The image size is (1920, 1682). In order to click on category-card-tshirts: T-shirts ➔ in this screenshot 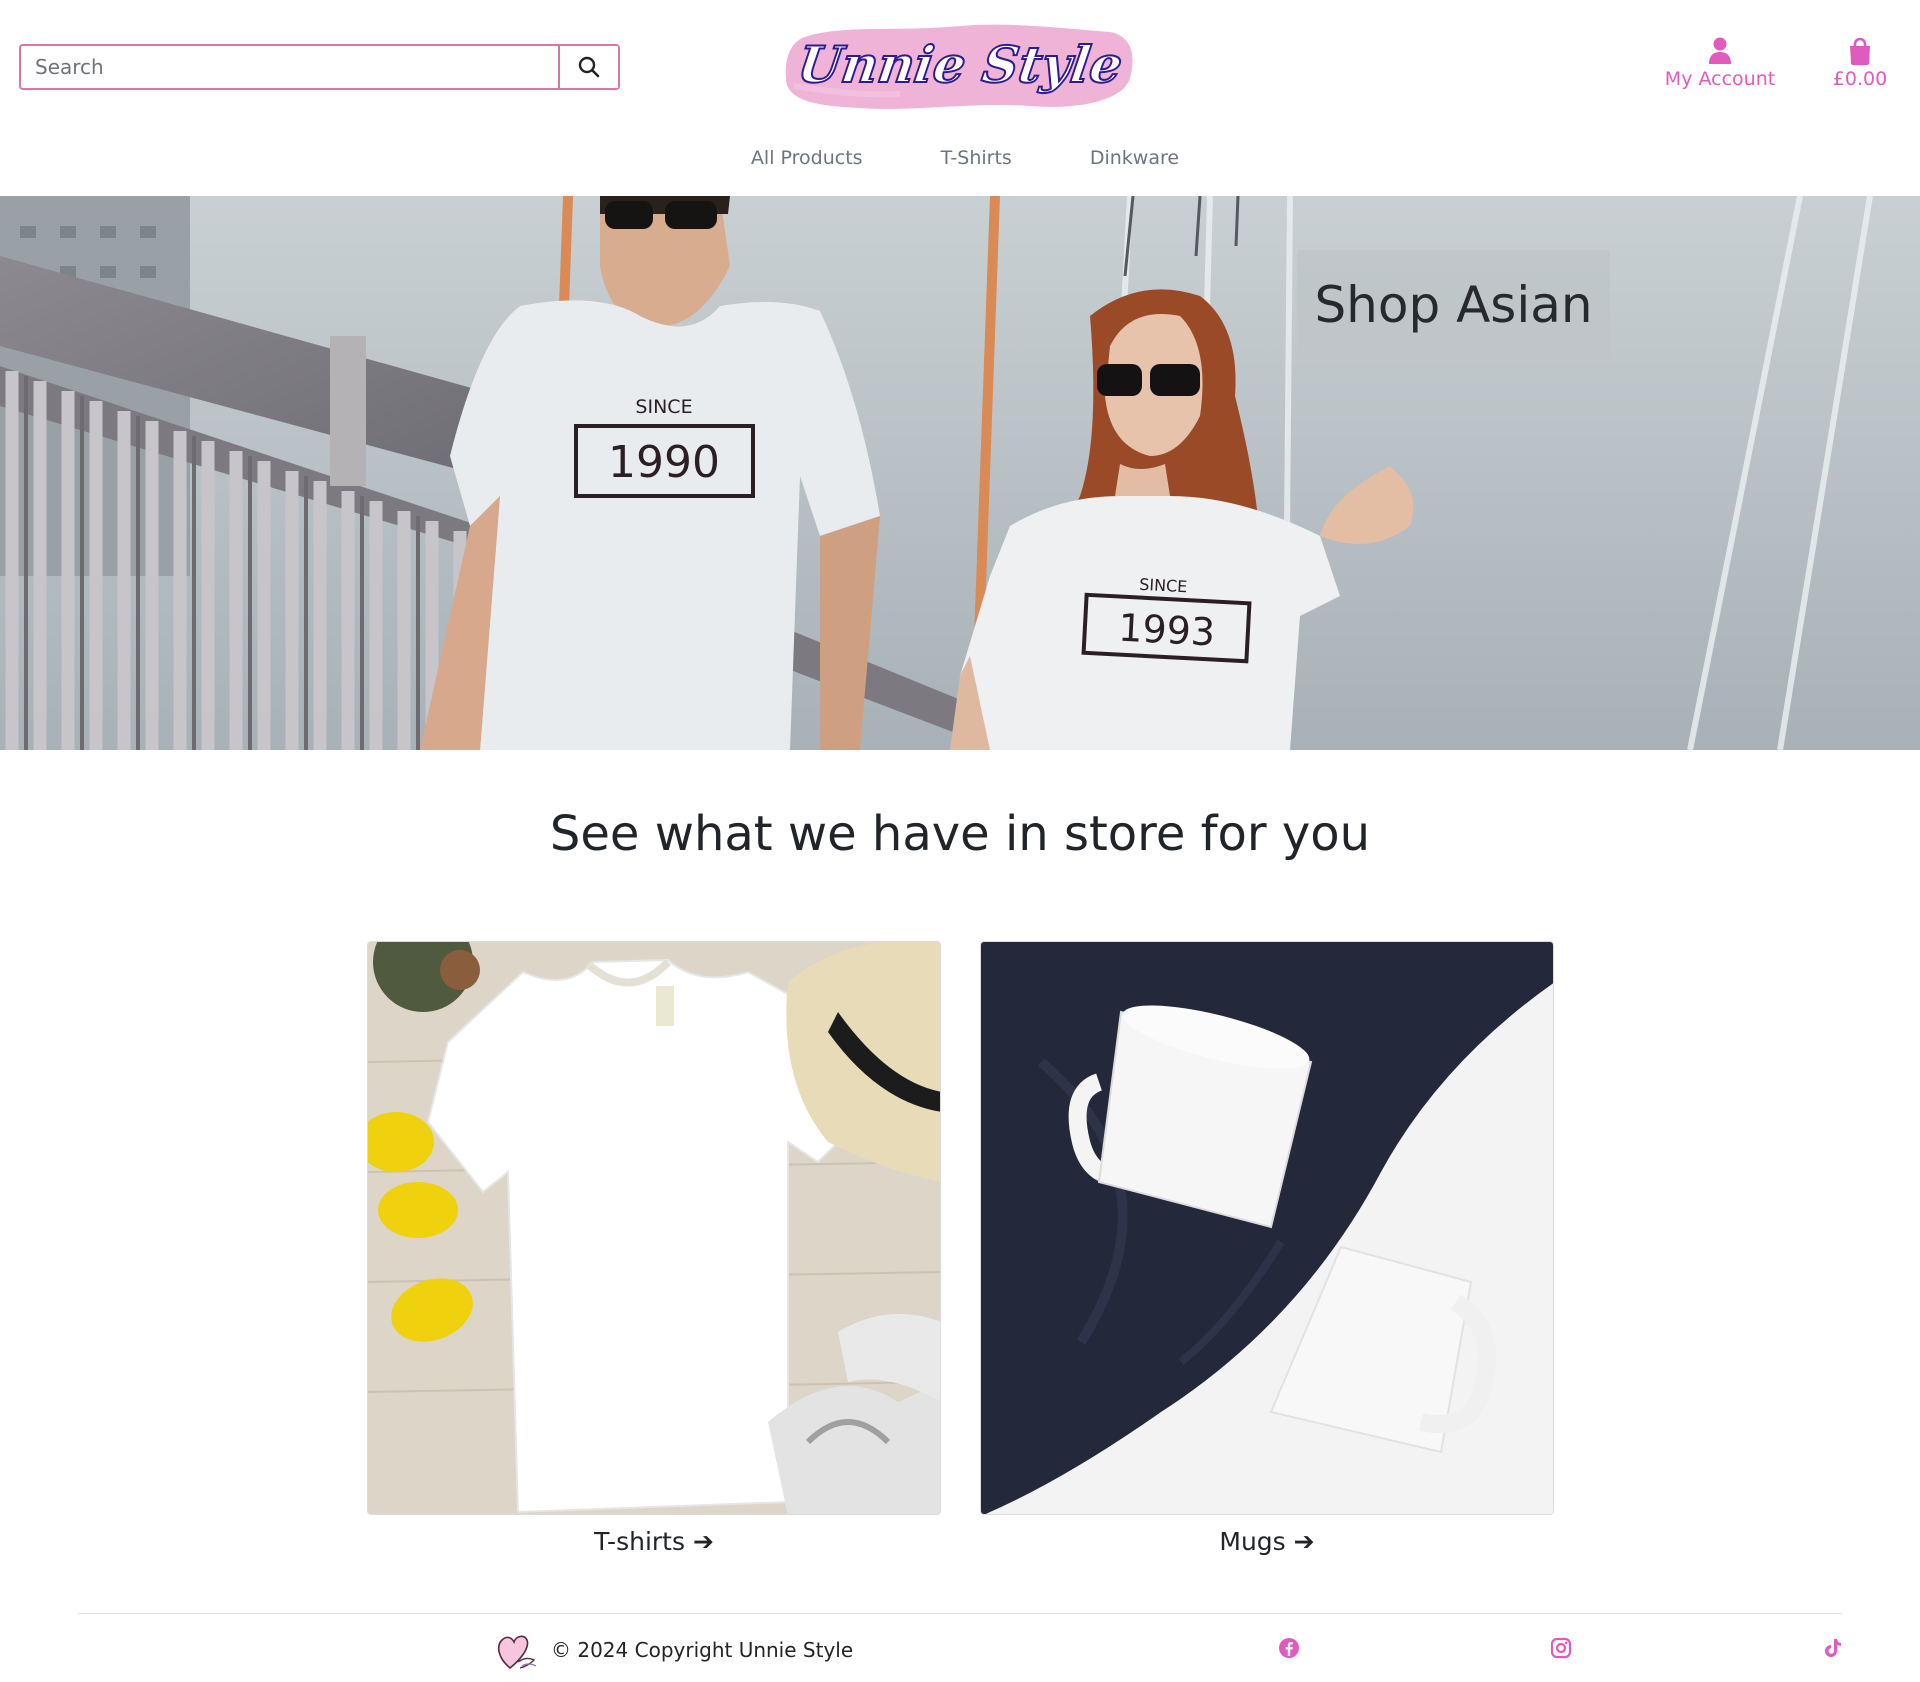, I will do `click(654, 1248)`.